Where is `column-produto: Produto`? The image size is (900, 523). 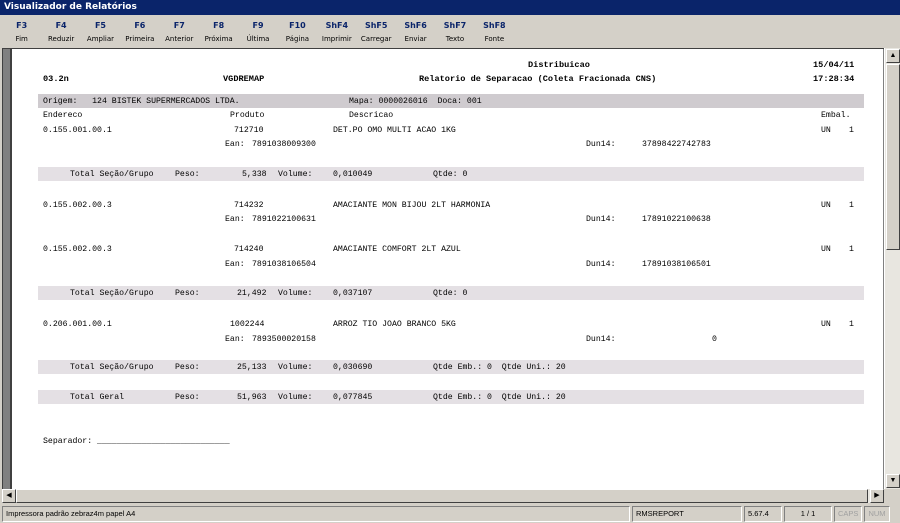 column-produto: Produto is located at coordinates (247, 115).